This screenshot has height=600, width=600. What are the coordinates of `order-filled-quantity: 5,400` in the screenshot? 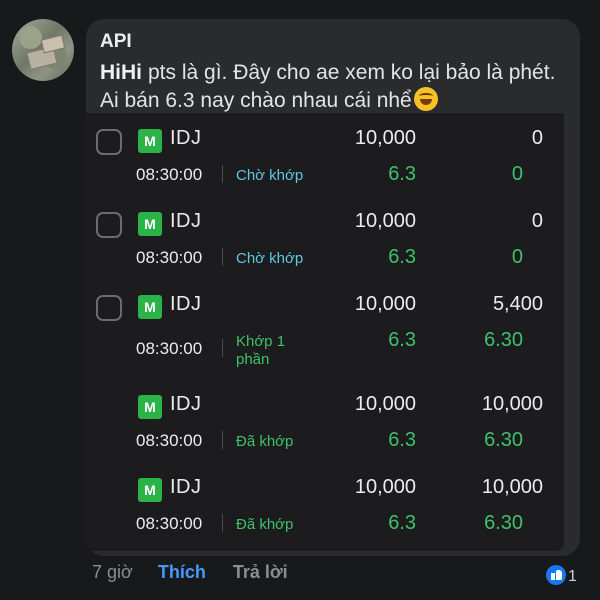 It's located at (517, 304).